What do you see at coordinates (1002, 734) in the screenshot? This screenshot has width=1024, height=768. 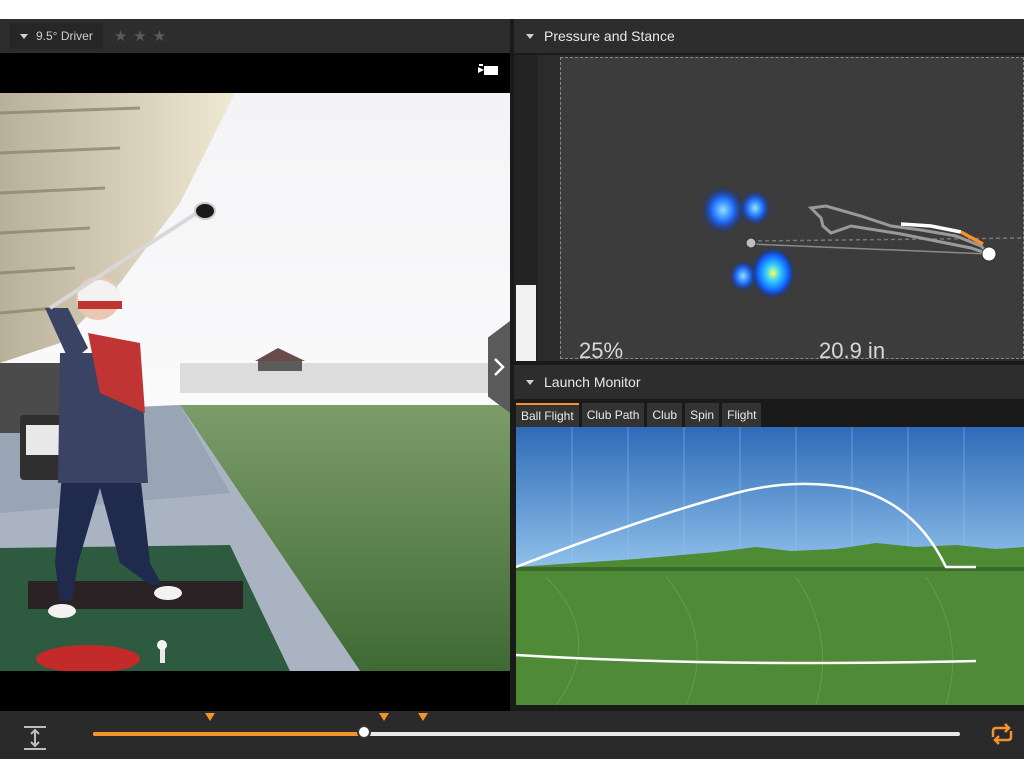 I see `loop-icon` at bounding box center [1002, 734].